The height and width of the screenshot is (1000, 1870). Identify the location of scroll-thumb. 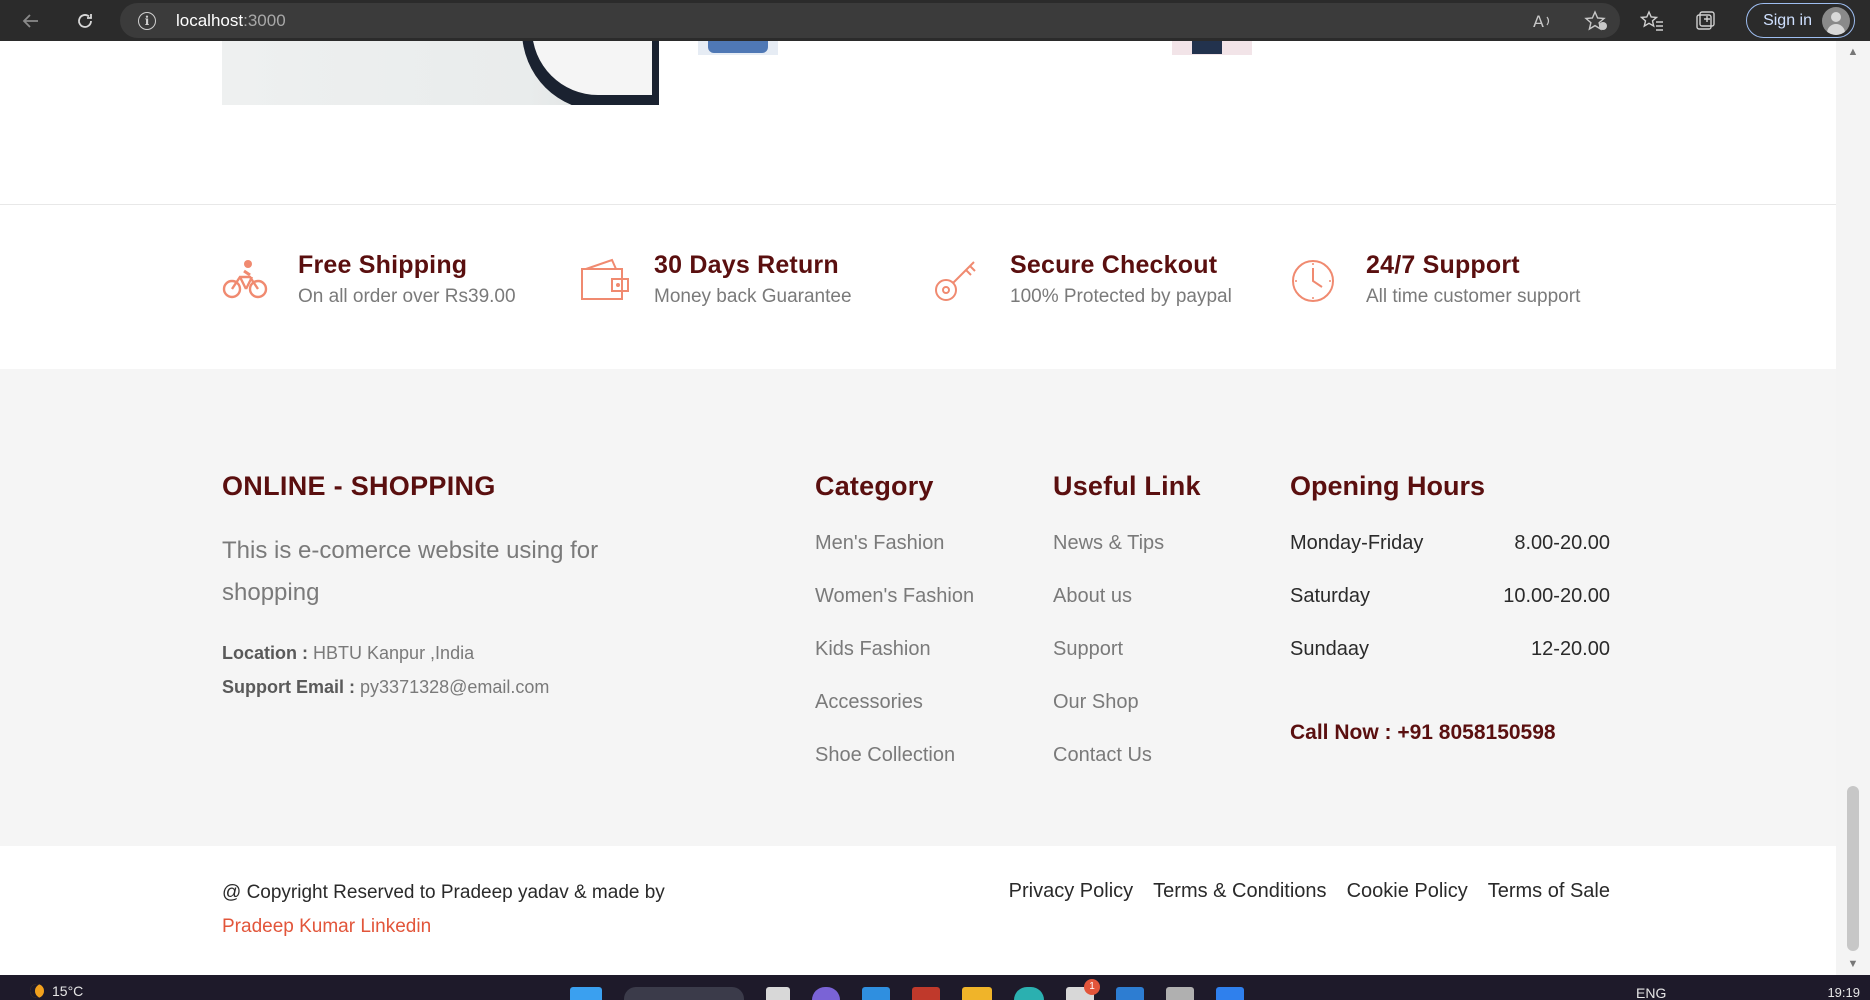
(1853, 868).